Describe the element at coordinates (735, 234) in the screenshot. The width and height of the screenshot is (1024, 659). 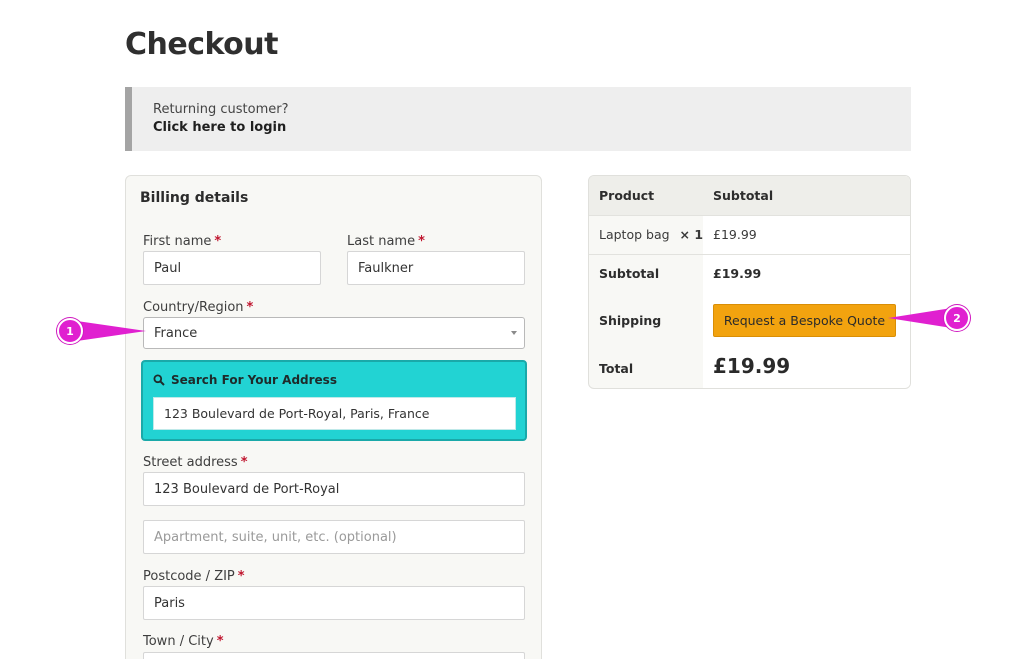
I see `order-item-price: £19.99` at that location.